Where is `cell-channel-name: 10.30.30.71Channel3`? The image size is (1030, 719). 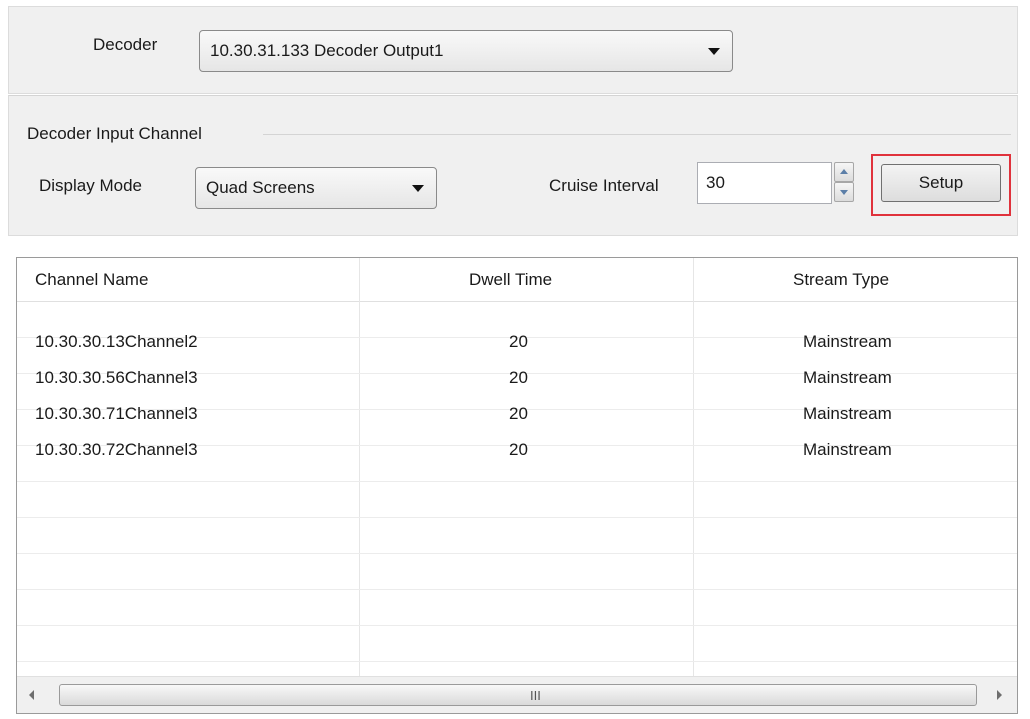 cell-channel-name: 10.30.30.71Channel3 is located at coordinates (116, 413).